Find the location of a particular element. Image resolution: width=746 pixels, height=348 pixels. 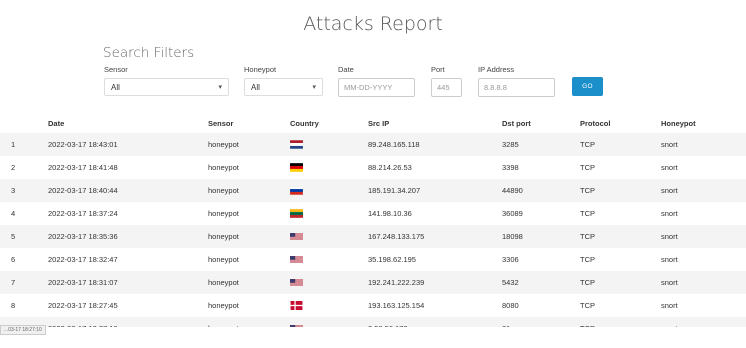

cell-date: 2022-03-17 18:32:47 is located at coordinates (83, 259).